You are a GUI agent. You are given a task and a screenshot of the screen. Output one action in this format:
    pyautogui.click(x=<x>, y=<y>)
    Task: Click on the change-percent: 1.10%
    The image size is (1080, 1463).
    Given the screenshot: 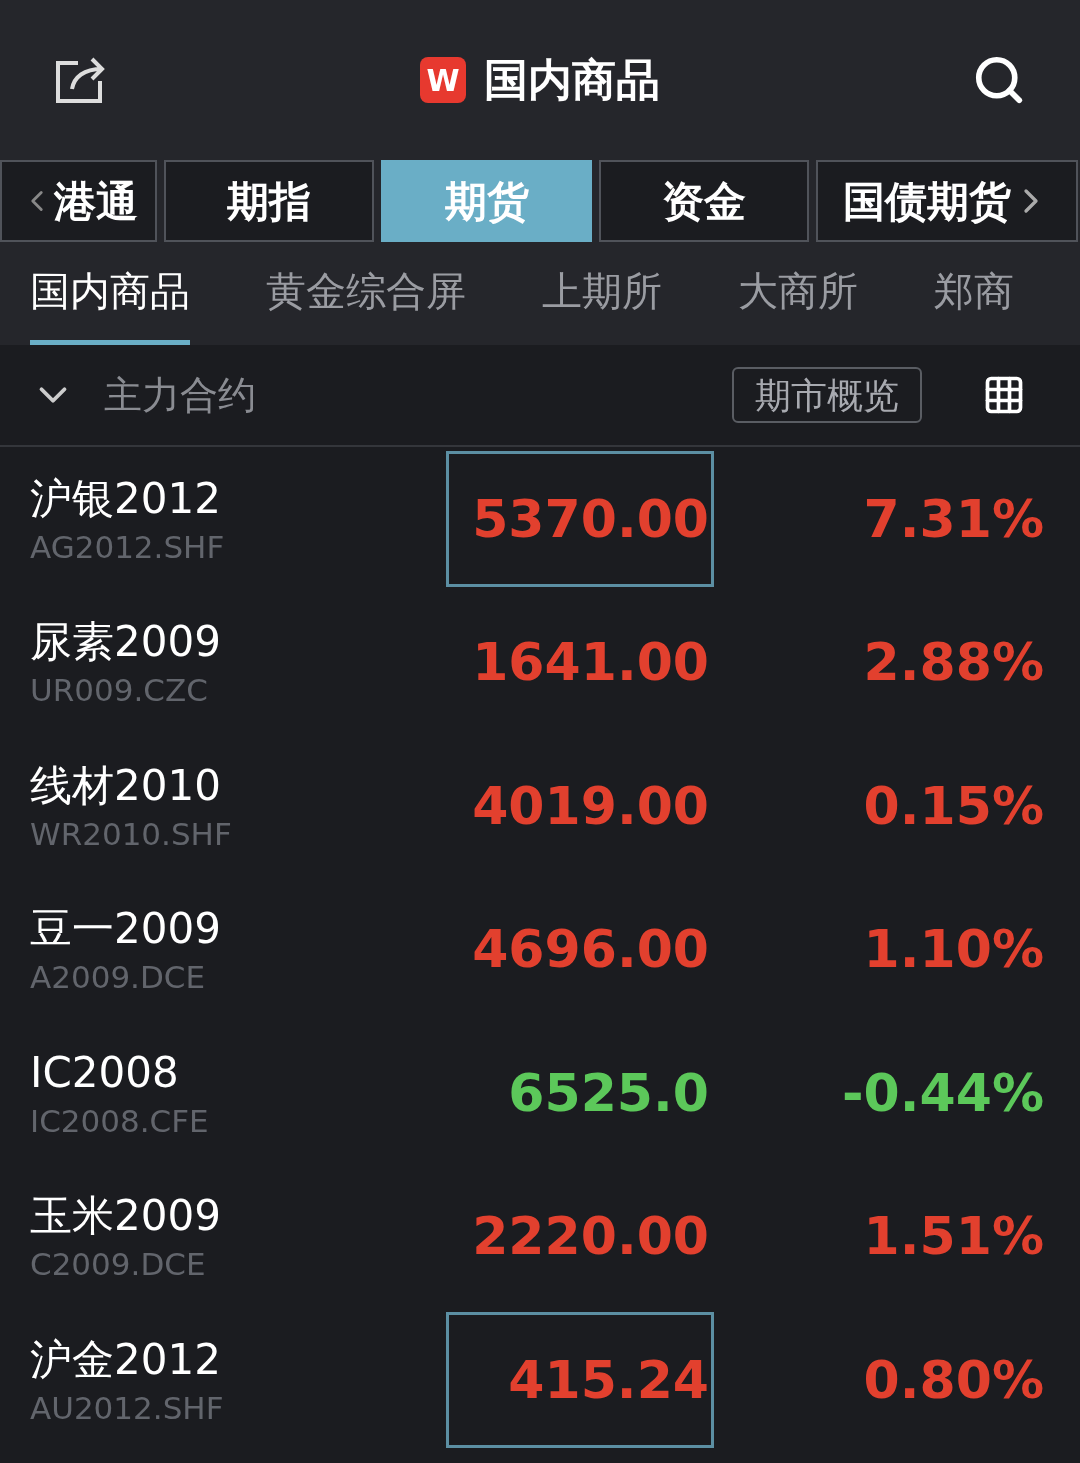 What is the action you would take?
    pyautogui.click(x=953, y=950)
    